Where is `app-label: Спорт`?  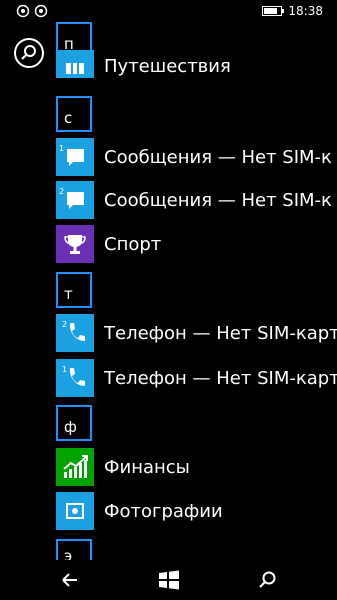 app-label: Спорт is located at coordinates (133, 244).